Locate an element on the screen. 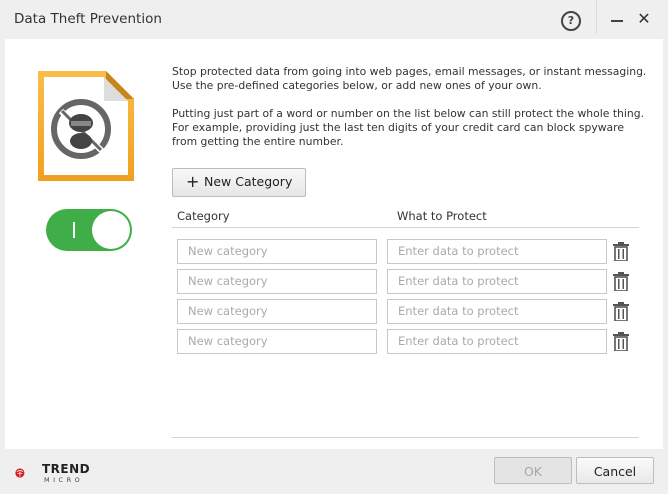 Image resolution: width=668 pixels, height=494 pixels. column-header-what-to-protect: What to Protect is located at coordinates (442, 216).